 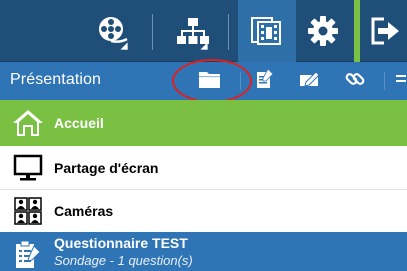 I want to click on accent-strip, so click(x=357, y=31).